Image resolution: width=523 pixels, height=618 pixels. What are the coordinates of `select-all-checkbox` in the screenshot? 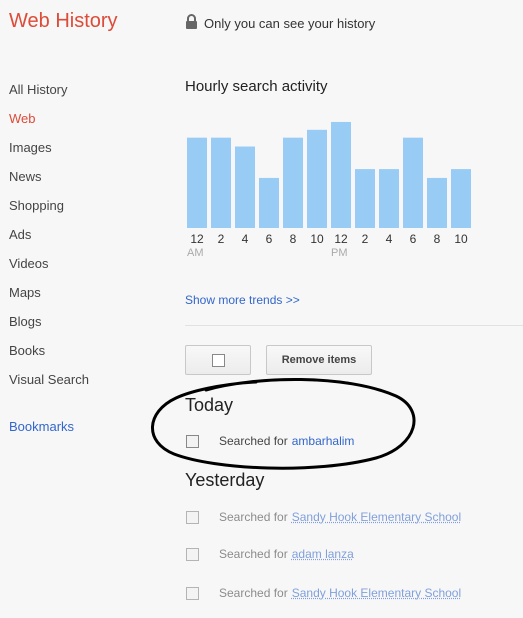 It's located at (218, 360).